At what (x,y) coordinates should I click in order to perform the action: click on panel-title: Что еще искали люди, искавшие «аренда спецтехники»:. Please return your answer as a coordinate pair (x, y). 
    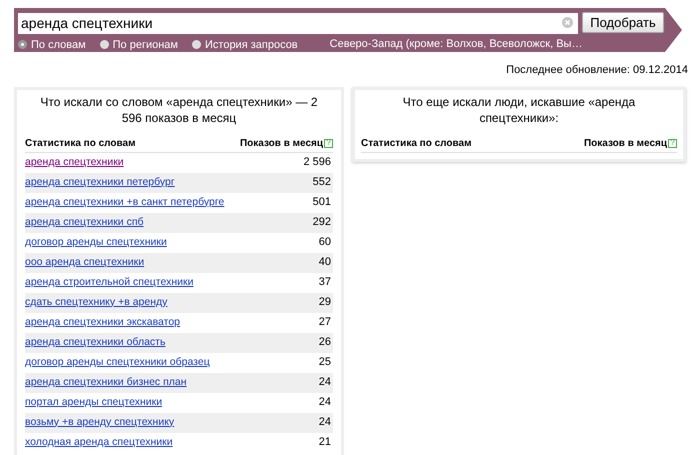
    Looking at the image, I should click on (519, 110).